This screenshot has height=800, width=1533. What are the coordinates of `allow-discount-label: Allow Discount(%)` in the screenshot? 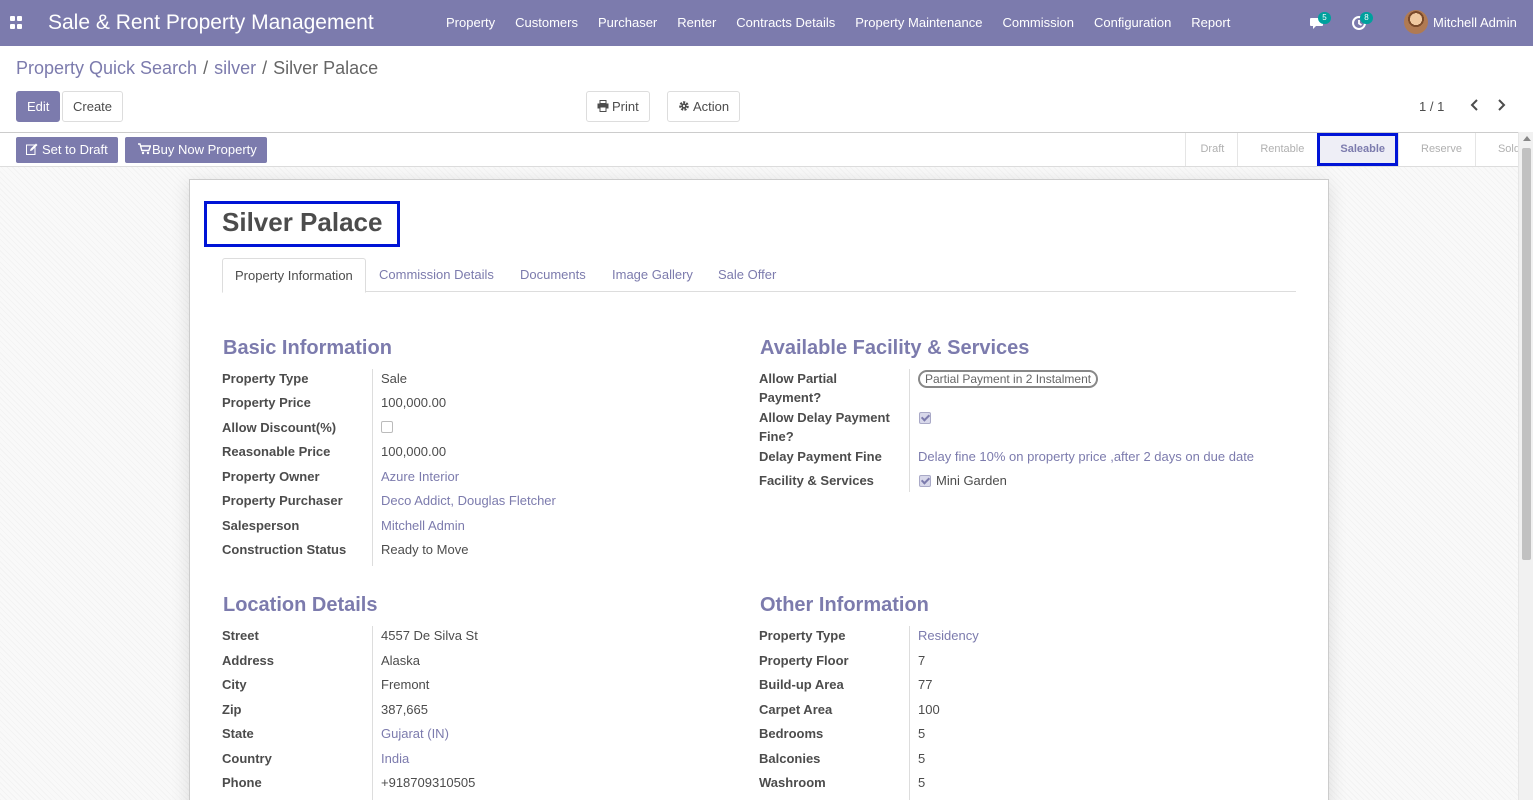 It's located at (279, 427).